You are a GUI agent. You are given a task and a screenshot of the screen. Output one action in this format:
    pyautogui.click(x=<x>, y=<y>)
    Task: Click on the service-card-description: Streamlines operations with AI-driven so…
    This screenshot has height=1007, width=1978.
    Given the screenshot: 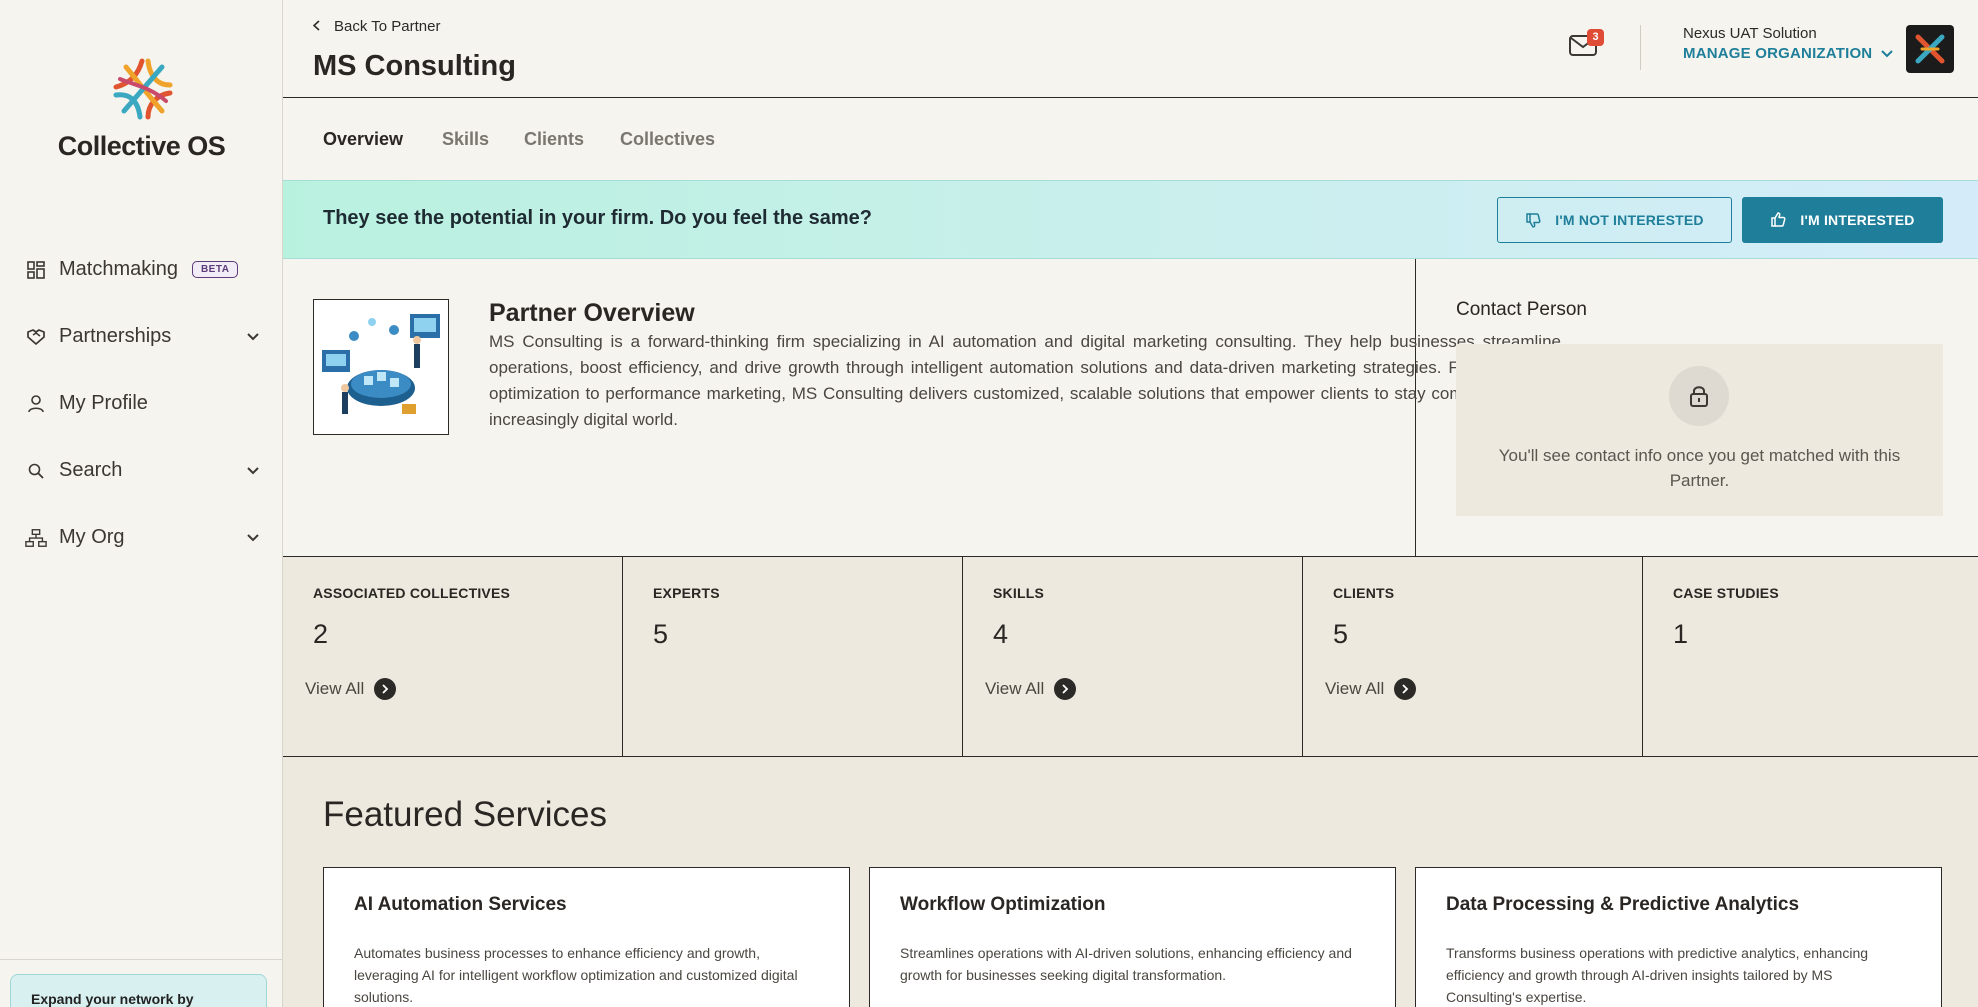 What is the action you would take?
    pyautogui.click(x=1126, y=964)
    